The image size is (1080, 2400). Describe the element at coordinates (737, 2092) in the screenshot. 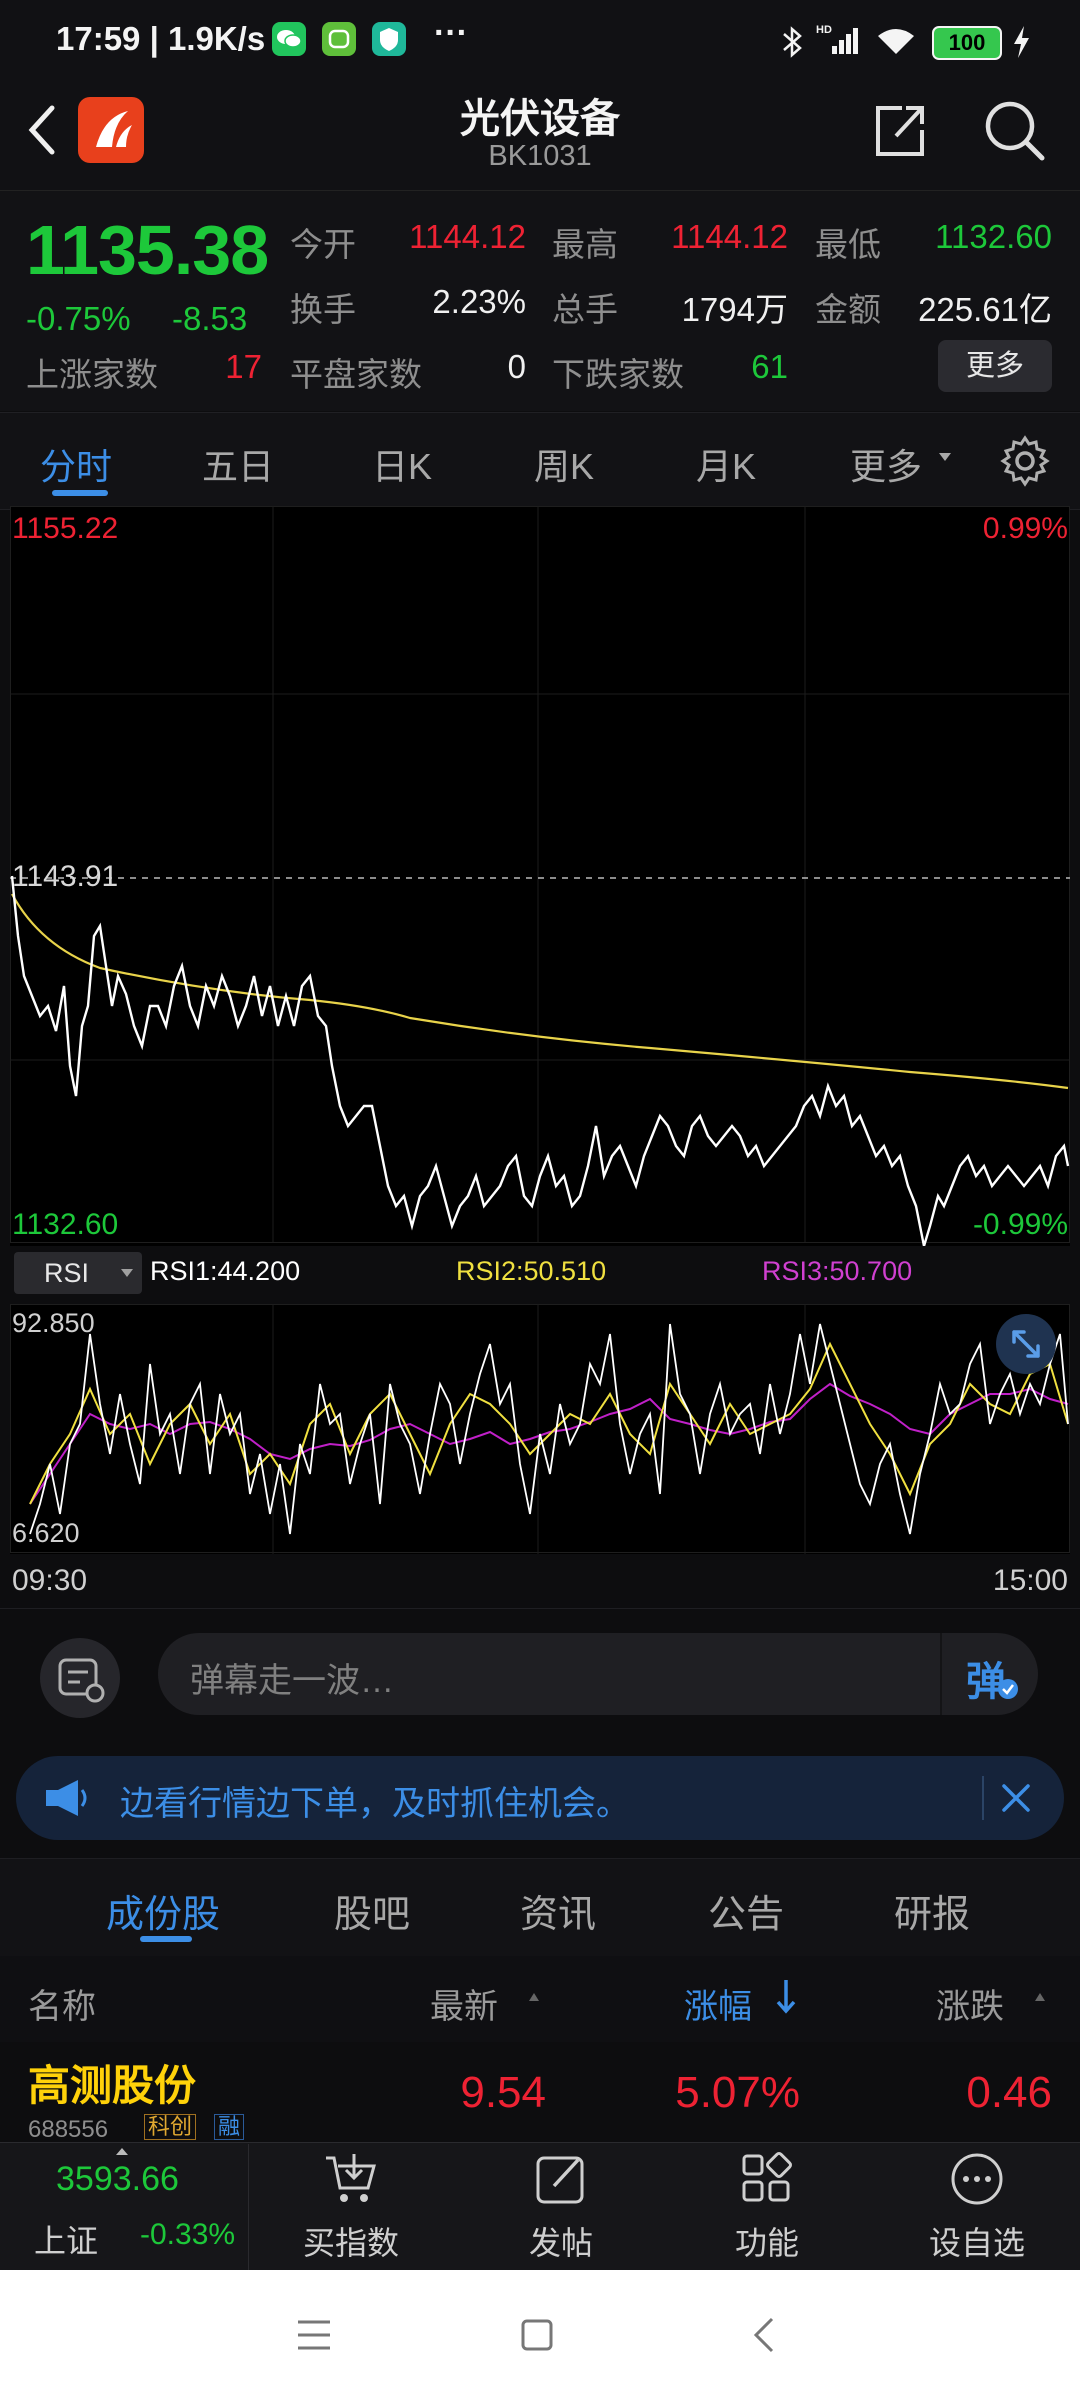

I see `stock-change-percent: 5.07%` at that location.